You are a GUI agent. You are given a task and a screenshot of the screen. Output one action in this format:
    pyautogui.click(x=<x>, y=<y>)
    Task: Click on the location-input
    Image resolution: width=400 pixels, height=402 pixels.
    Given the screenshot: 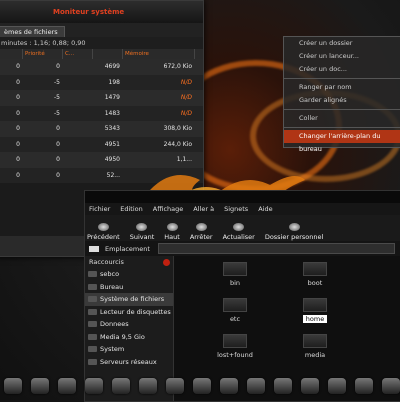 What is the action you would take?
    pyautogui.click(x=276, y=248)
    